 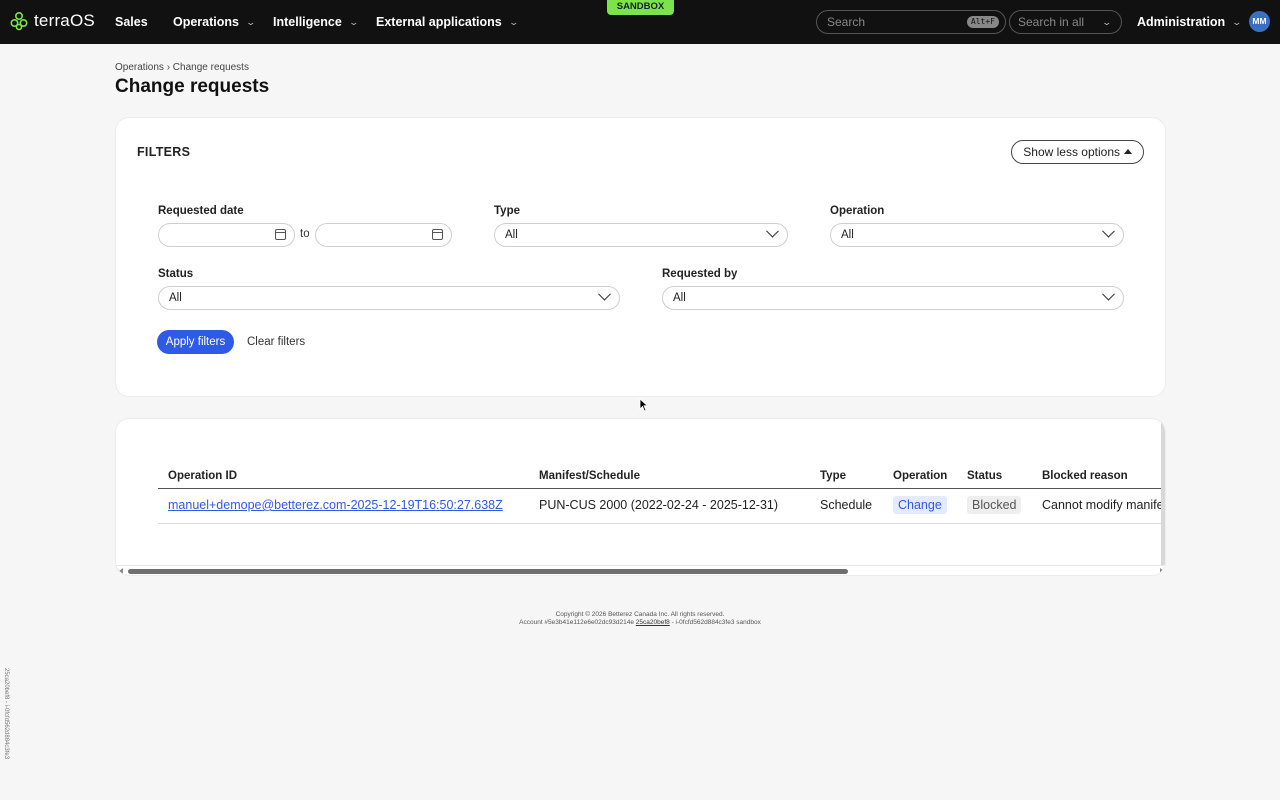 What do you see at coordinates (19, 21) in the screenshot?
I see `terraos-logo-icon` at bounding box center [19, 21].